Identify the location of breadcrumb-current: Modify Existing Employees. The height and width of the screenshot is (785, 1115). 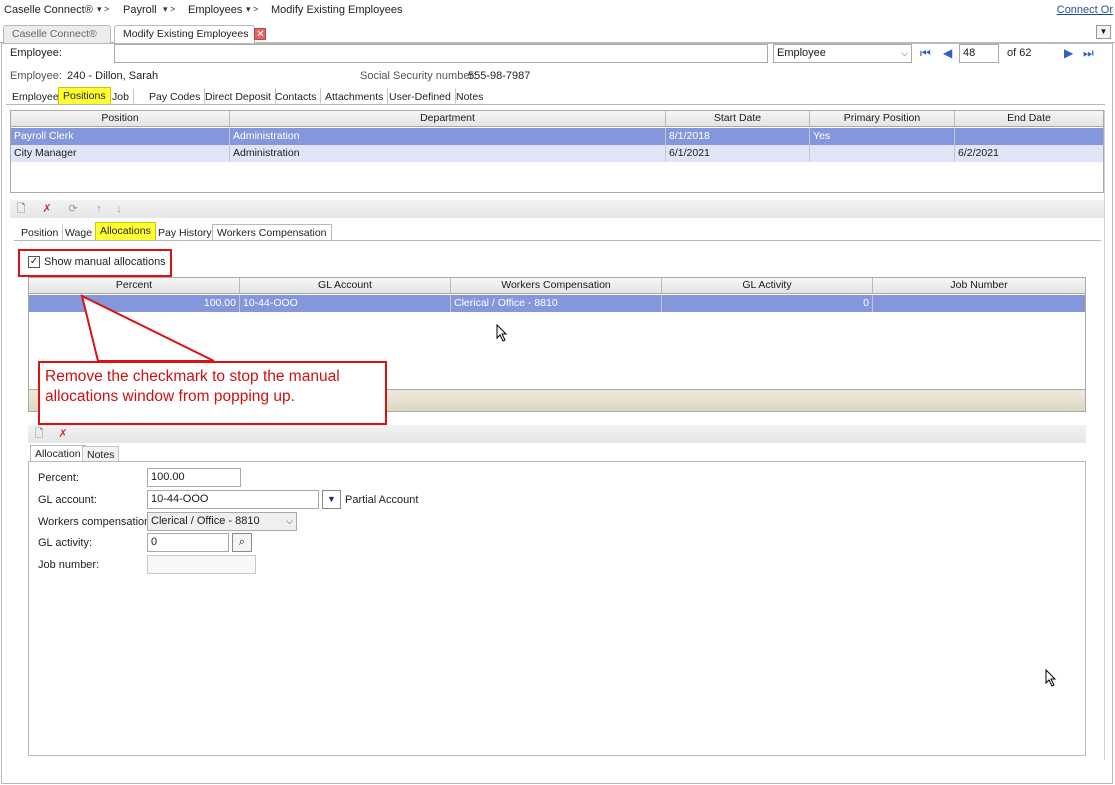
(337, 10).